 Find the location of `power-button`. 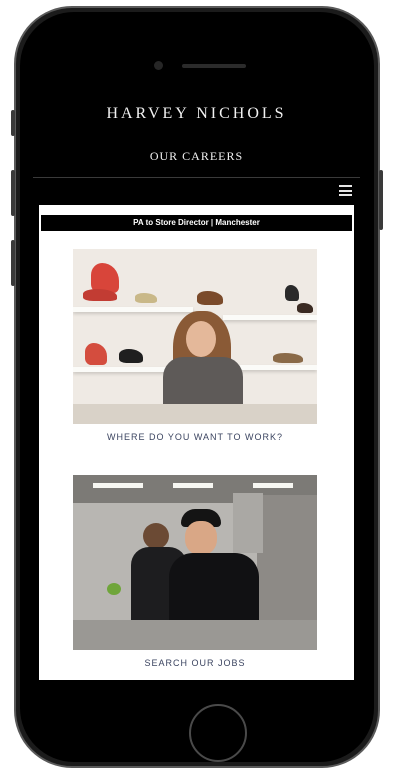

power-button is located at coordinates (381, 200).